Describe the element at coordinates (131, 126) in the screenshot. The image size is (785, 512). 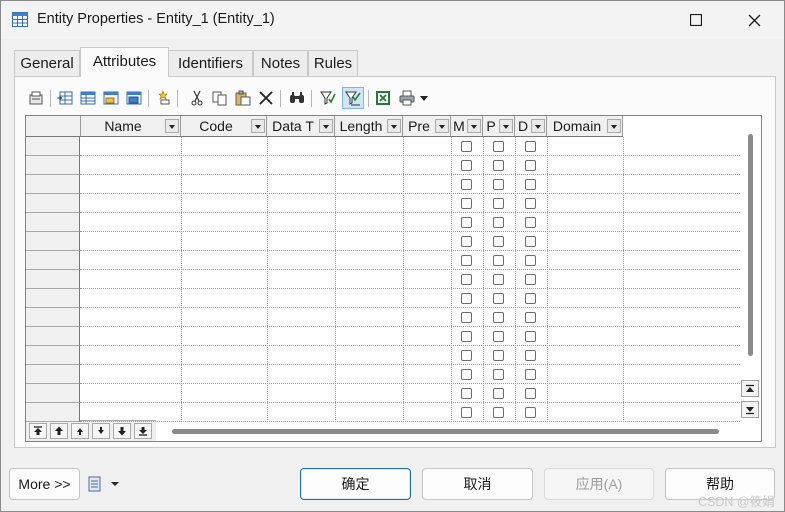
I see `column-header-name: Name` at that location.